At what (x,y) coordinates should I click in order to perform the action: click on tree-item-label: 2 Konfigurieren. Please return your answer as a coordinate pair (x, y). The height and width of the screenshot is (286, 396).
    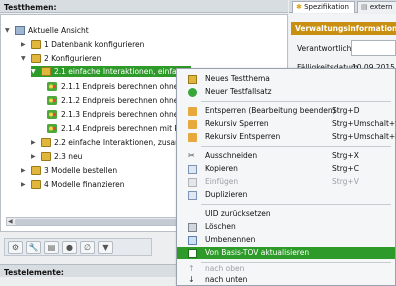
    Looking at the image, I should click on (73, 58).